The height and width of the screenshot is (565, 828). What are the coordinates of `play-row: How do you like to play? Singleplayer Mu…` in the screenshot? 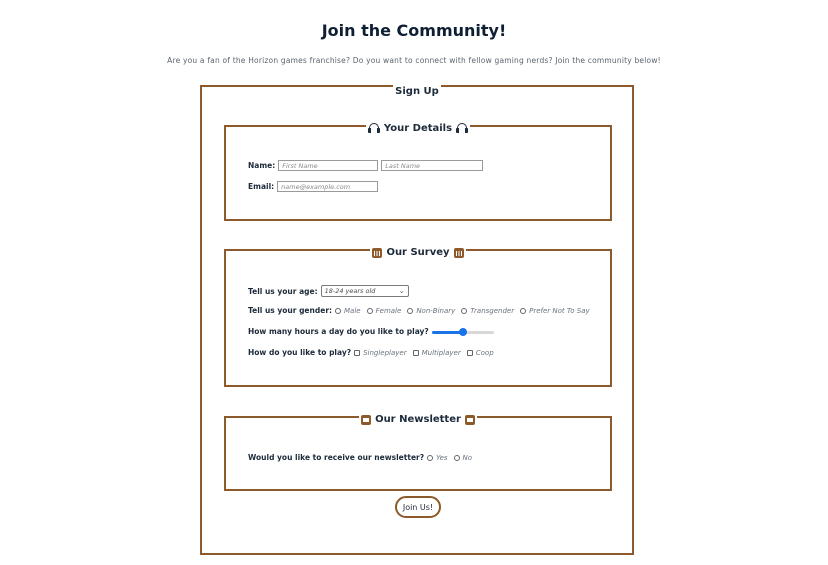 It's located at (372, 352).